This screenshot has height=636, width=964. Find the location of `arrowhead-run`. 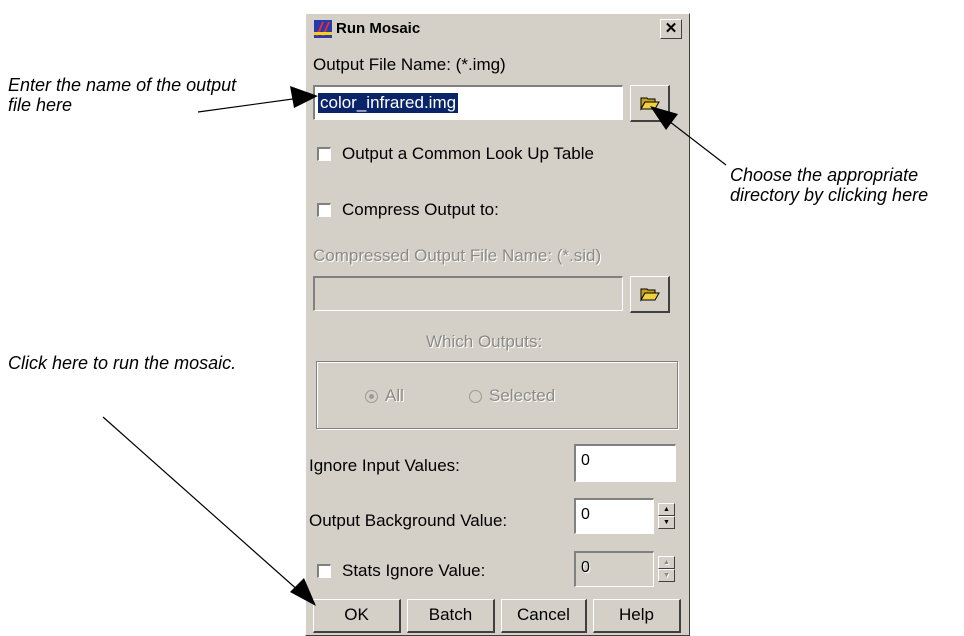

arrowhead-run is located at coordinates (303, 592).